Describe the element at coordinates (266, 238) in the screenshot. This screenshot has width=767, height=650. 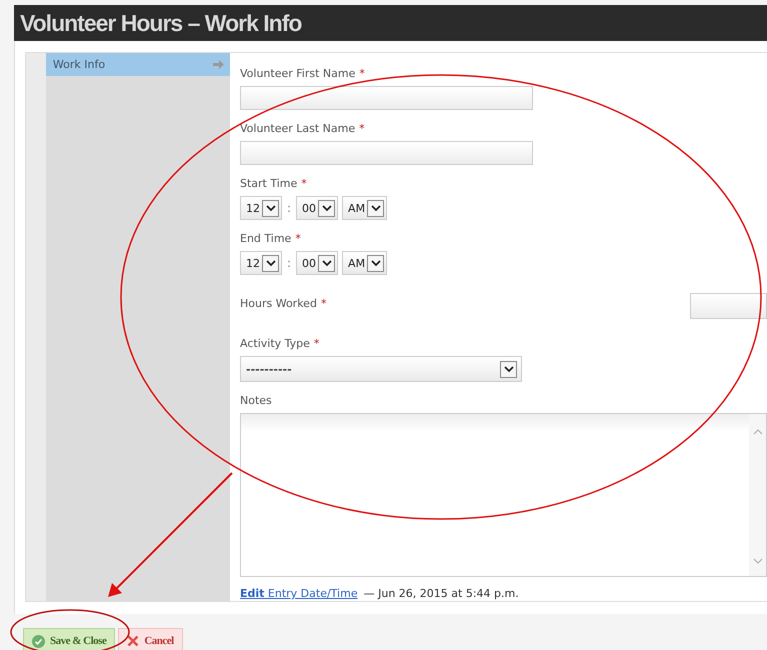
I see `field-label: End Time` at that location.